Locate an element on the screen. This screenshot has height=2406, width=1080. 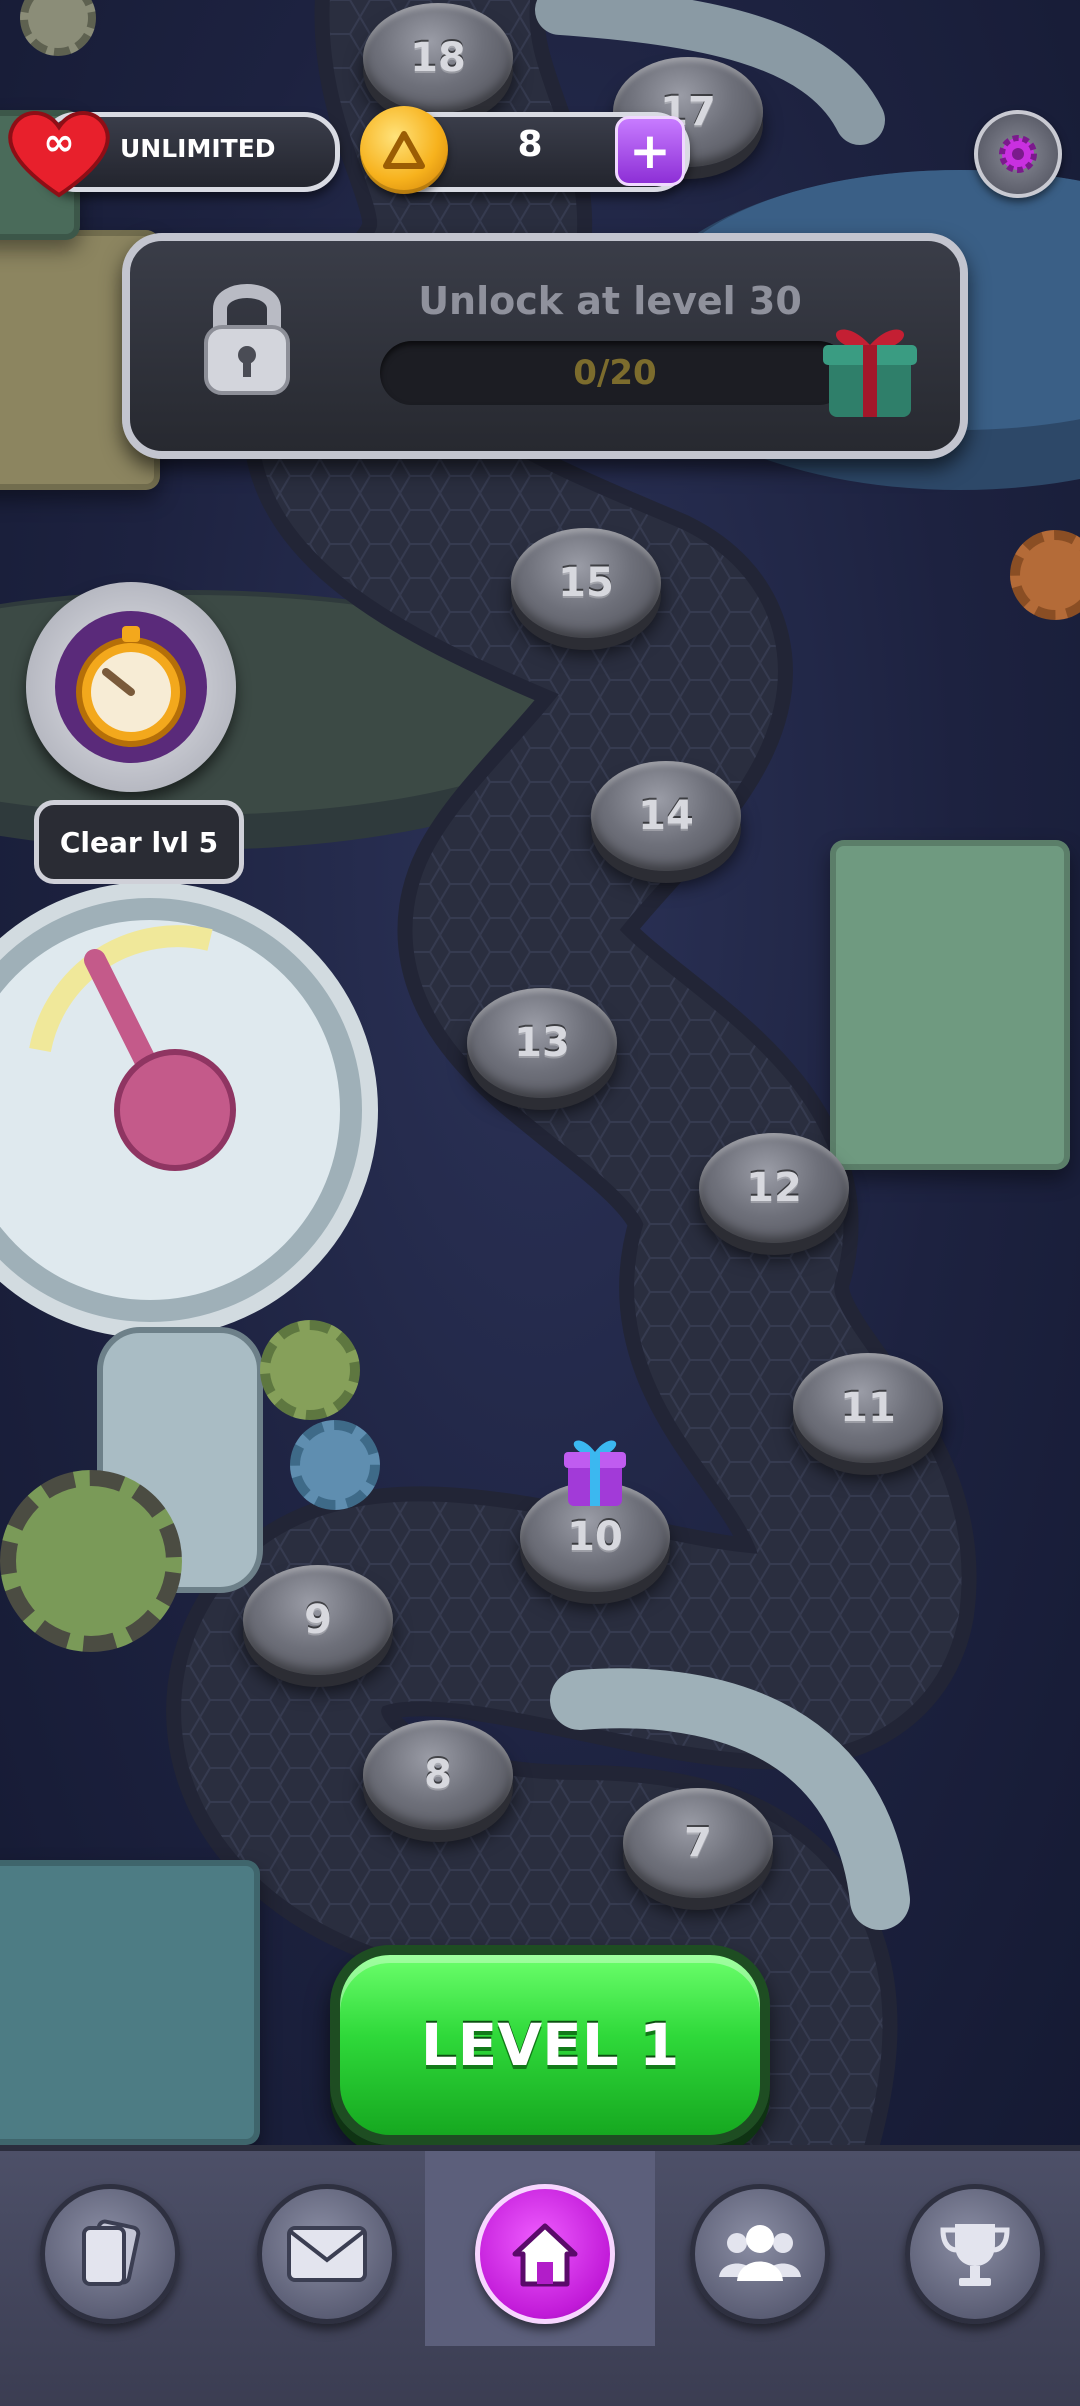
stopwatch-icon is located at coordinates (131, 687).